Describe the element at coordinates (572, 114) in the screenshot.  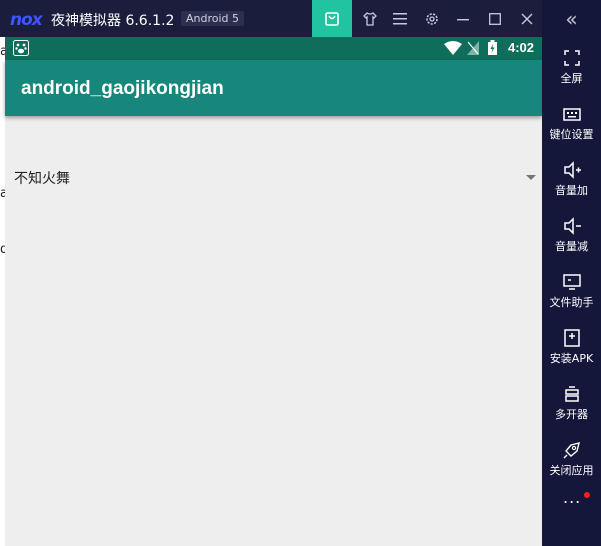
I see `keyboard-icon` at that location.